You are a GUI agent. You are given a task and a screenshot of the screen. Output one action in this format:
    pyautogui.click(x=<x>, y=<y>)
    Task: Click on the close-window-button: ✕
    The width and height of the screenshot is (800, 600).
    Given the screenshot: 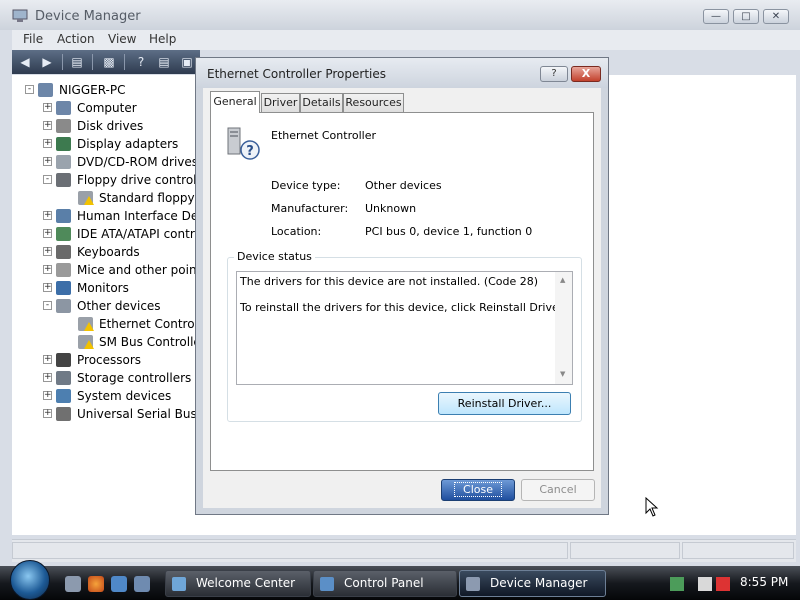 What is the action you would take?
    pyautogui.click(x=776, y=16)
    